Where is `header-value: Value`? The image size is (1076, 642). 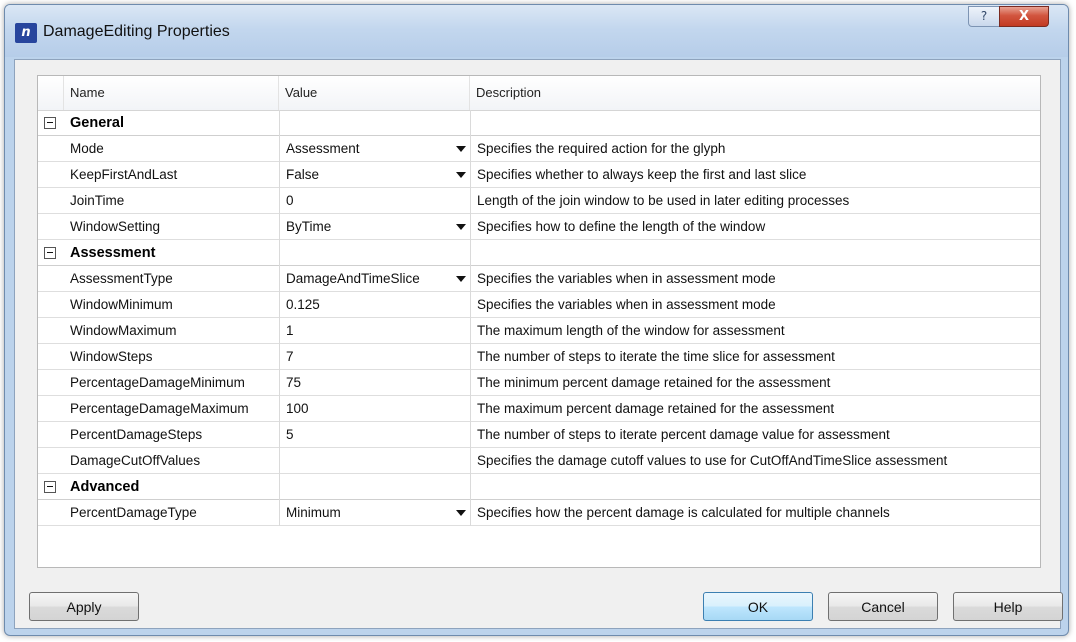
header-value: Value is located at coordinates (374, 93).